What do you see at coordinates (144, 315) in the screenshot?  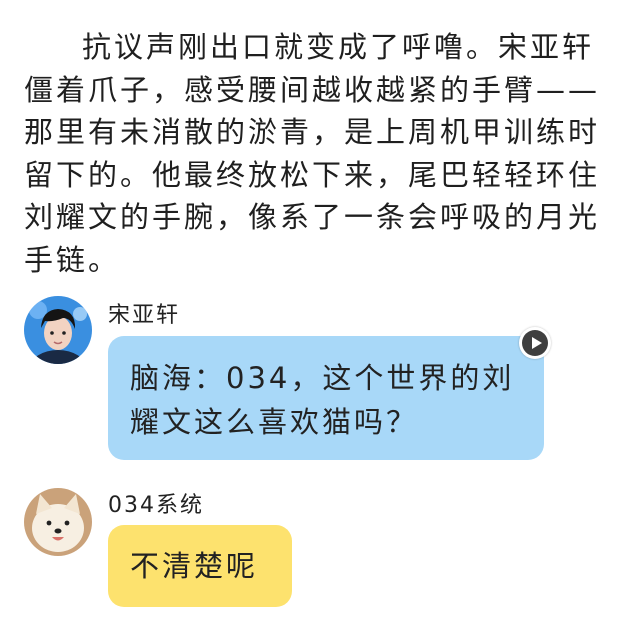 I see `sender-name: 宋亚轩` at bounding box center [144, 315].